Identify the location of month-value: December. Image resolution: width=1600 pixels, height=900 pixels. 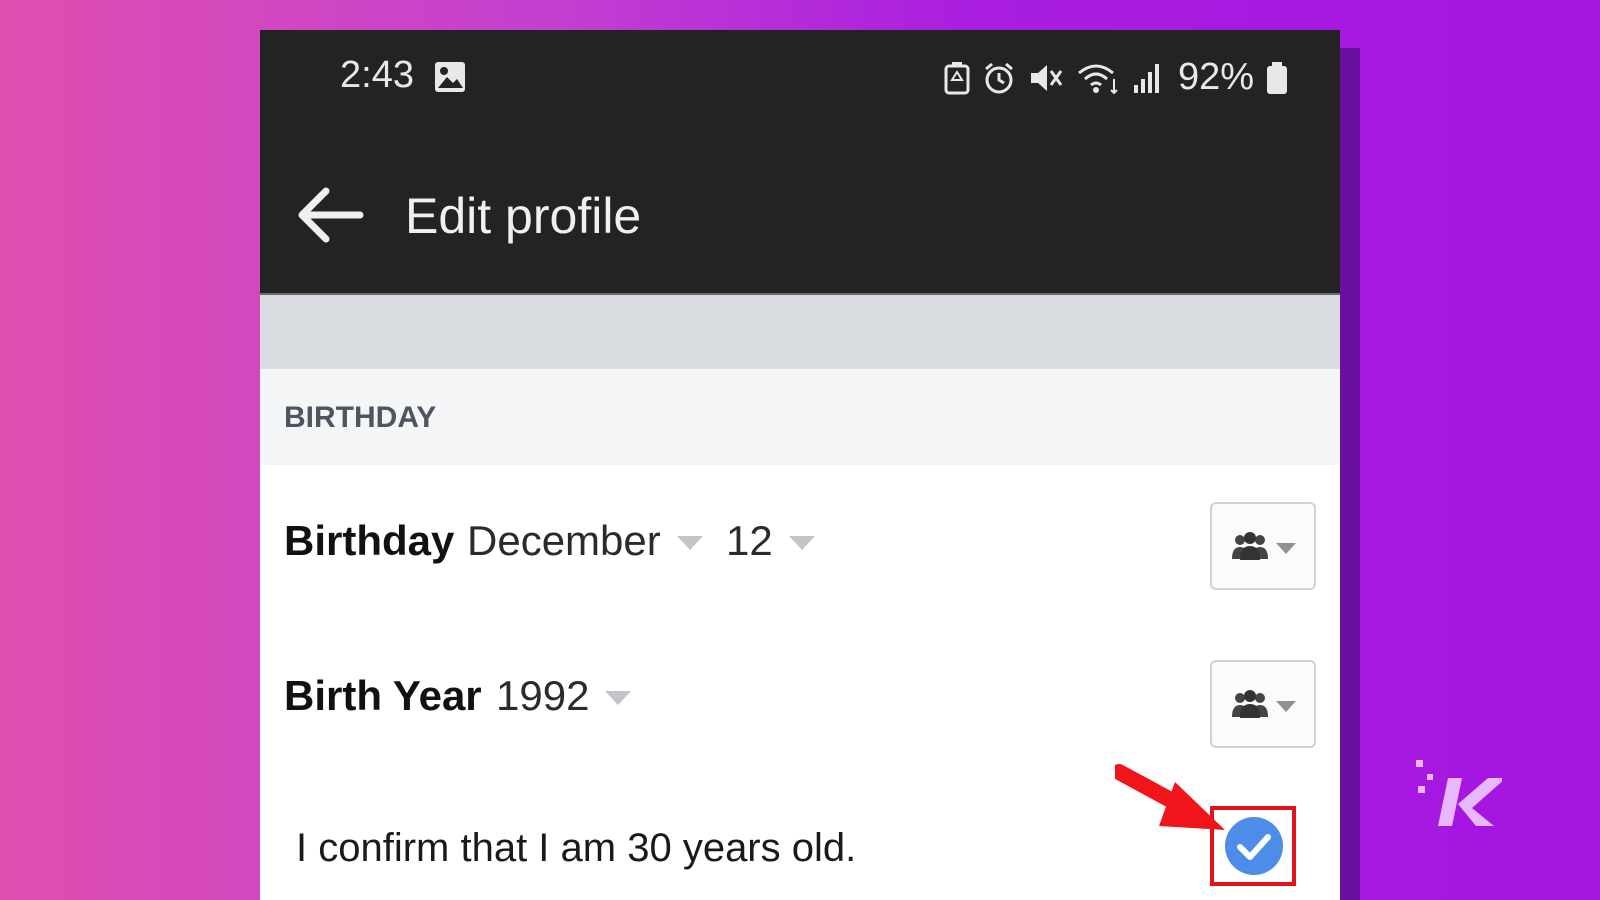
(564, 540).